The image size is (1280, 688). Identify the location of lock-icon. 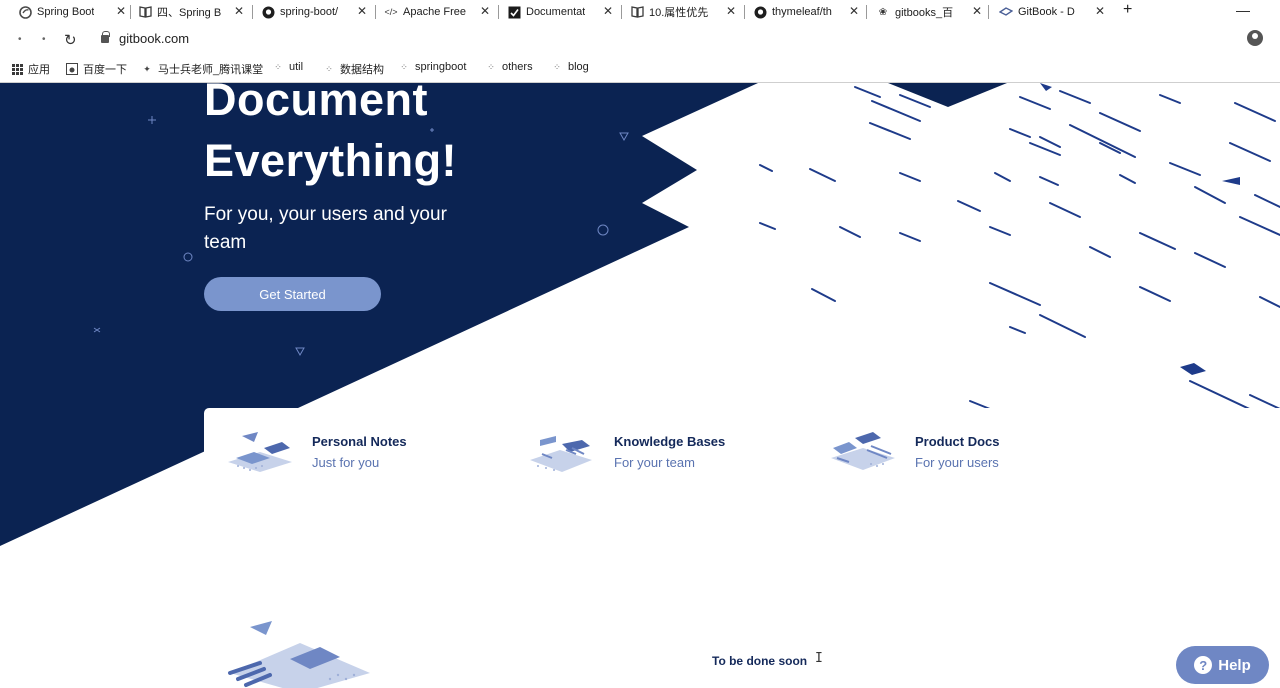
(105, 37).